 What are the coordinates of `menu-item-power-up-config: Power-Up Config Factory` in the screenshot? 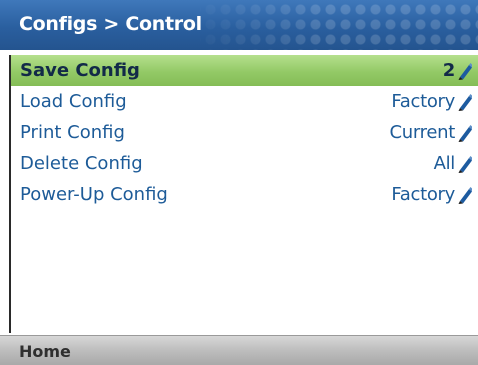 It's located at (244, 194).